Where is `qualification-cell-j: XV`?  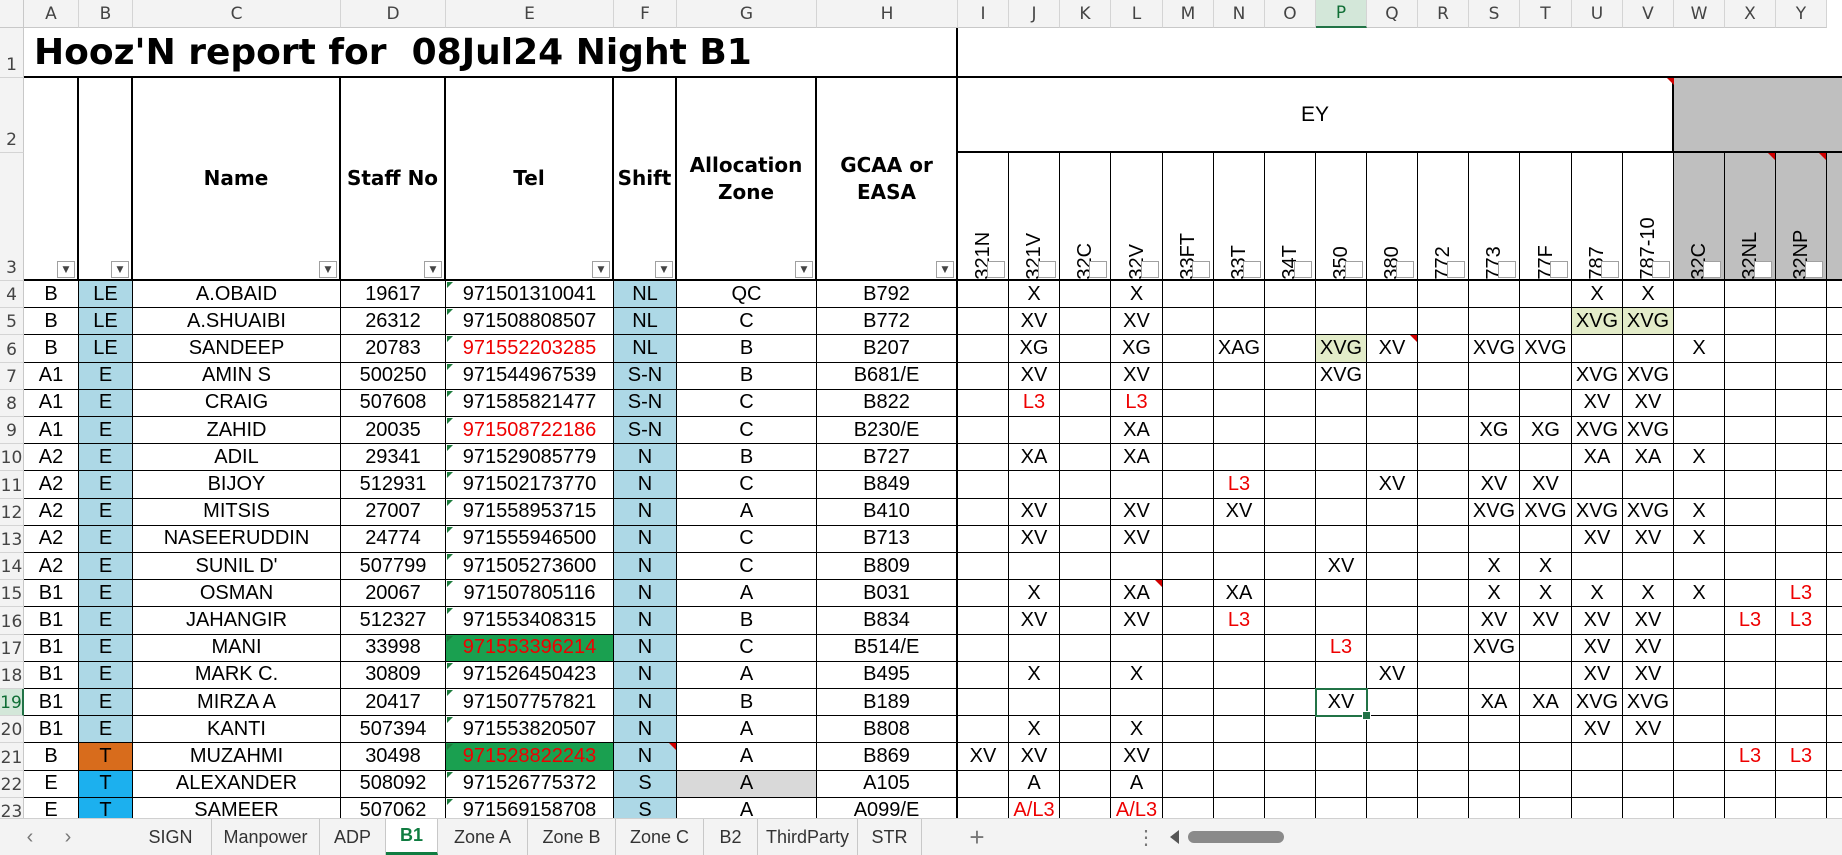 qualification-cell-j: XV is located at coordinates (1034, 757).